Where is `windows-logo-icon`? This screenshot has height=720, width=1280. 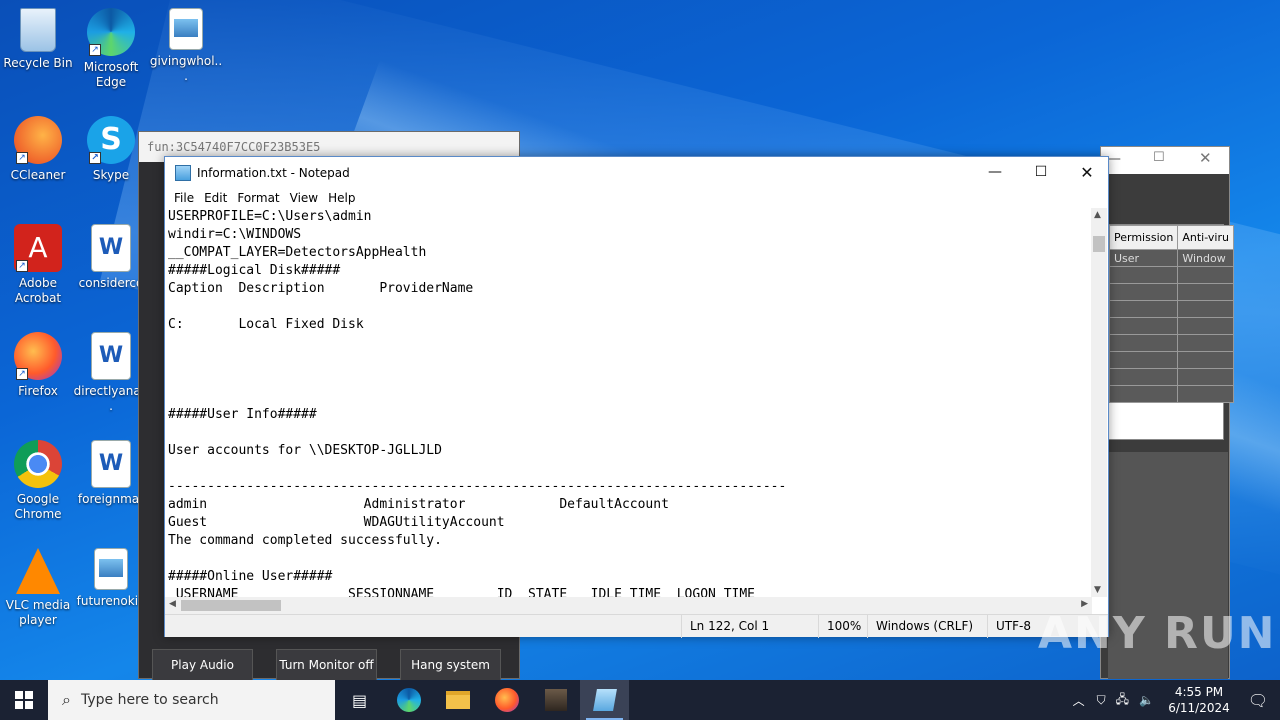
windows-logo-icon is located at coordinates (24, 700).